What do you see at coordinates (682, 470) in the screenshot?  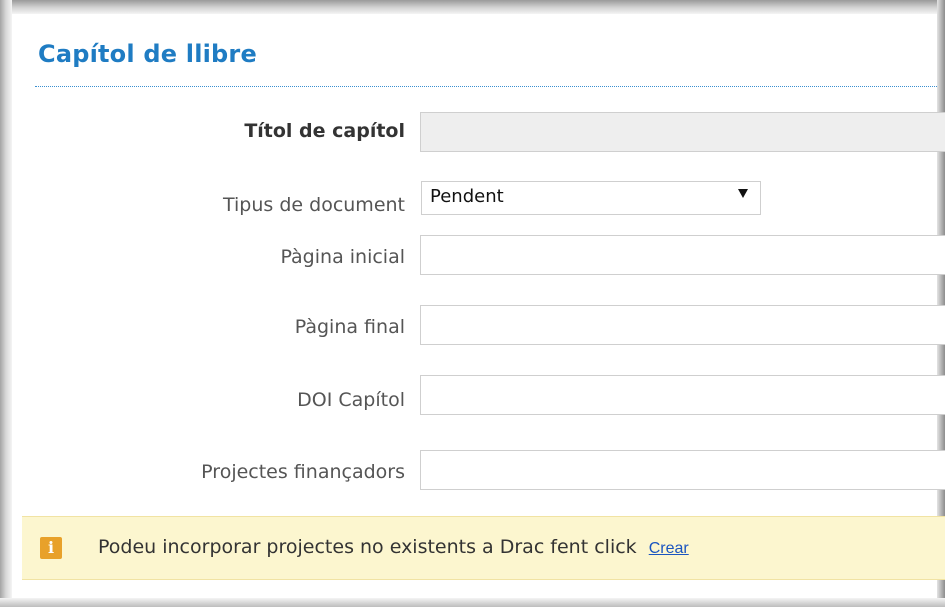 I see `funding-projects-input` at bounding box center [682, 470].